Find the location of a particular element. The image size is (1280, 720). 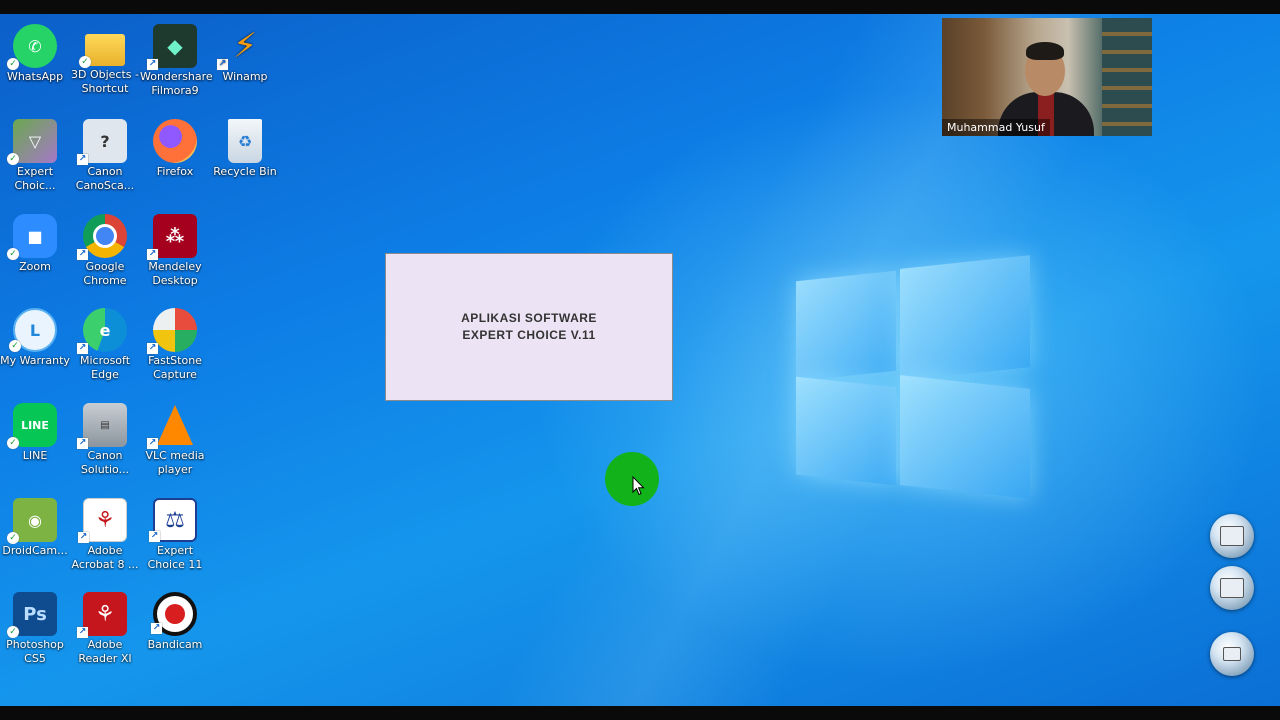

desktop-icon-mendeley: ⁂ ↗ Mendeley Desktop is located at coordinates (175, 251).